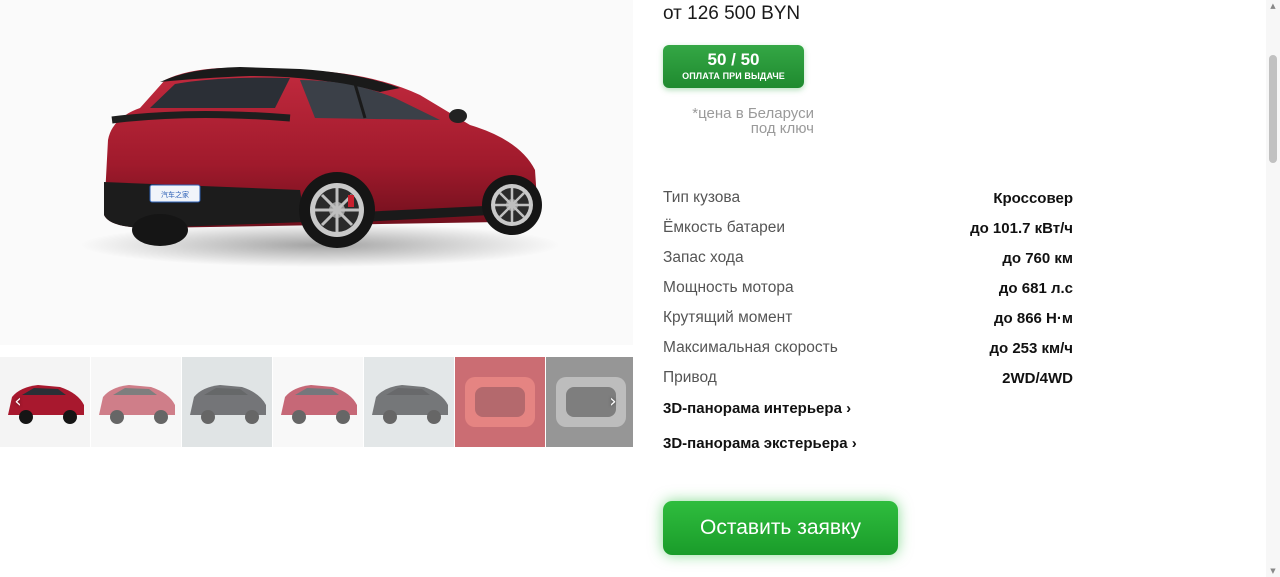  What do you see at coordinates (724, 227) in the screenshot?
I see `spec-label: Ёмкость батареи` at bounding box center [724, 227].